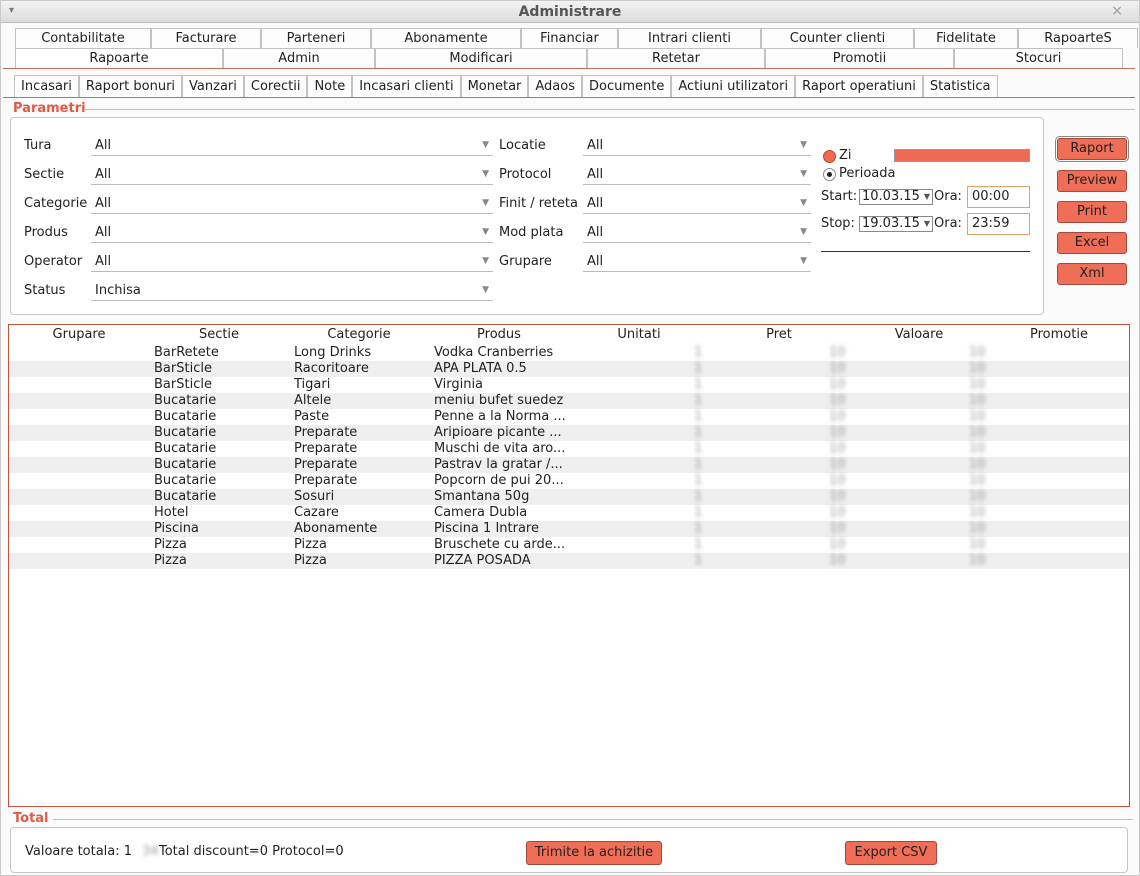 This screenshot has width=1140, height=876. Describe the element at coordinates (186, 352) in the screenshot. I see `row-sectie: BarRetete` at that location.